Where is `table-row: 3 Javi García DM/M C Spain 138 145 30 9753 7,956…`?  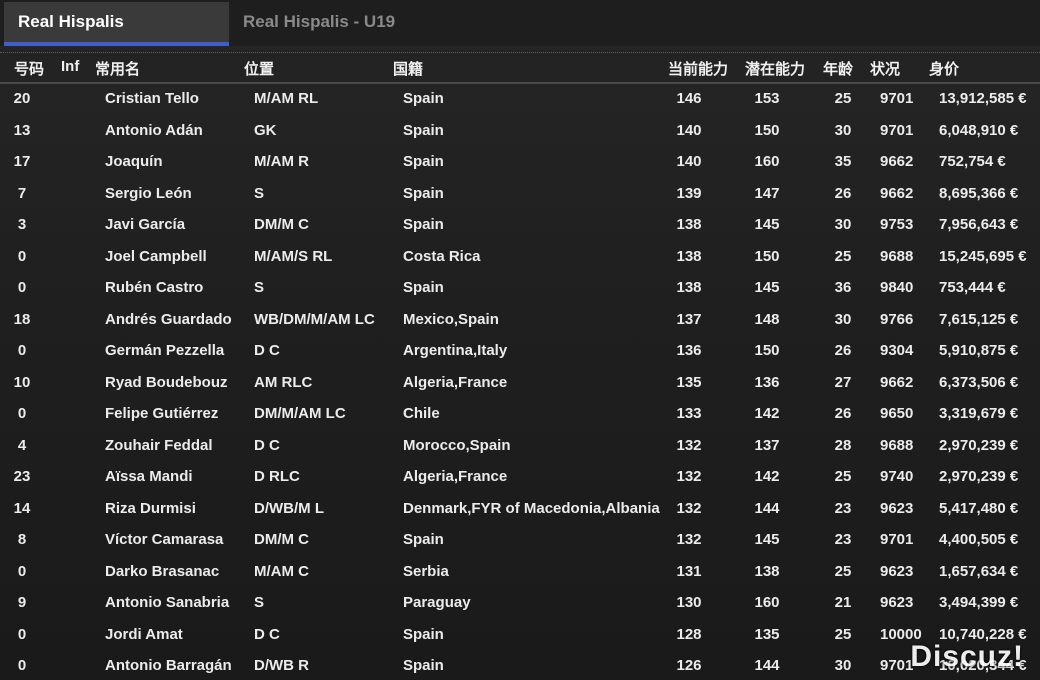 table-row: 3 Javi García DM/M C Spain 138 145 30 9753 7,956… is located at coordinates (520, 225).